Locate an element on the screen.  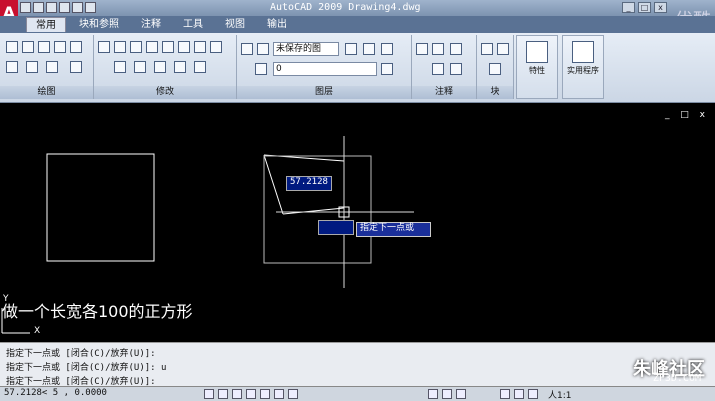
open-icon is located at coordinates (38, 7).